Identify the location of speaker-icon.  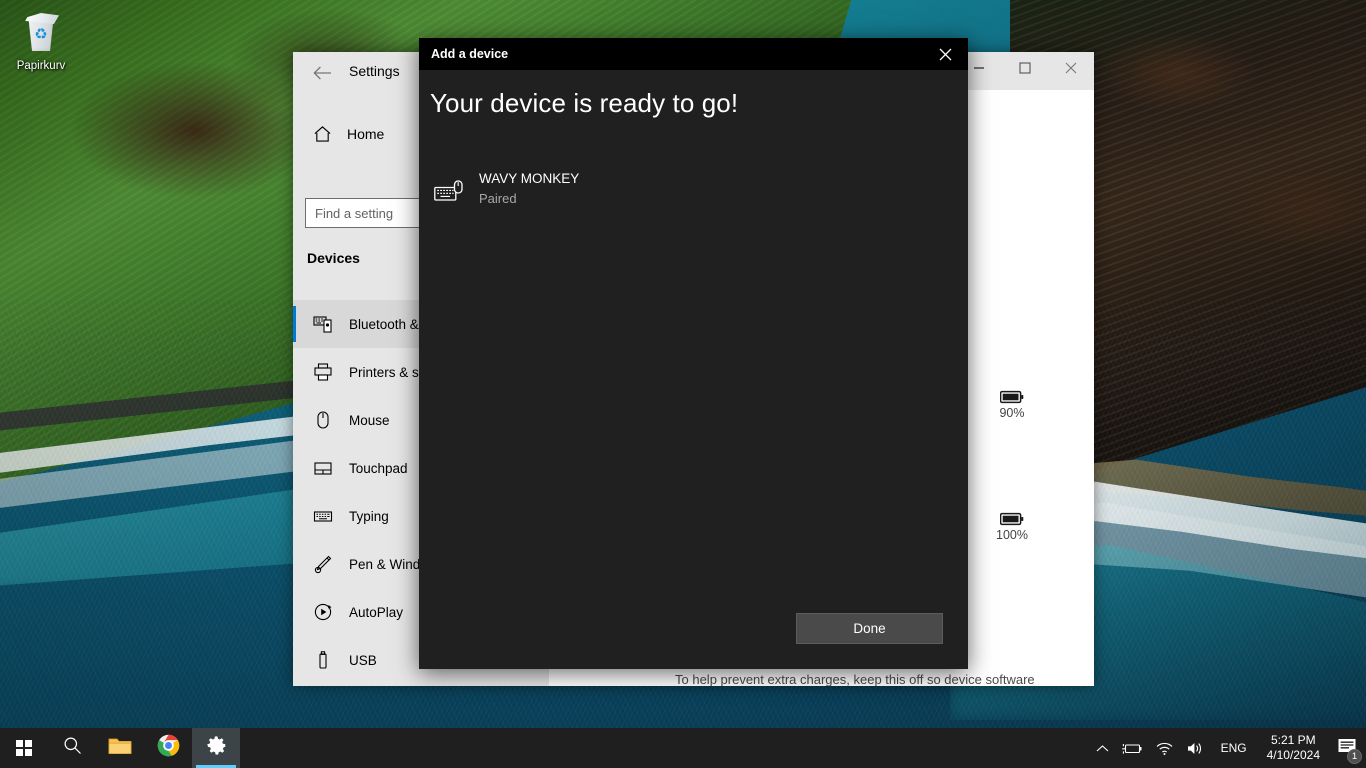
(1195, 748).